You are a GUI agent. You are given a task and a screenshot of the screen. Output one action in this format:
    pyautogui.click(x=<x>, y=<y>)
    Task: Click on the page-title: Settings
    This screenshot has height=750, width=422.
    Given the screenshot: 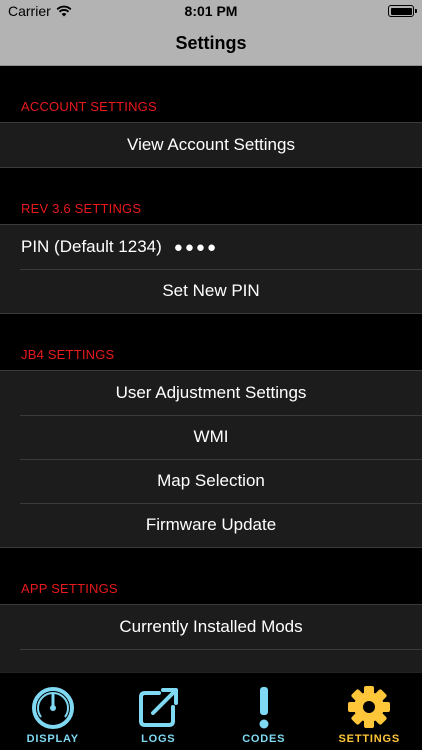 What is the action you would take?
    pyautogui.click(x=211, y=43)
    